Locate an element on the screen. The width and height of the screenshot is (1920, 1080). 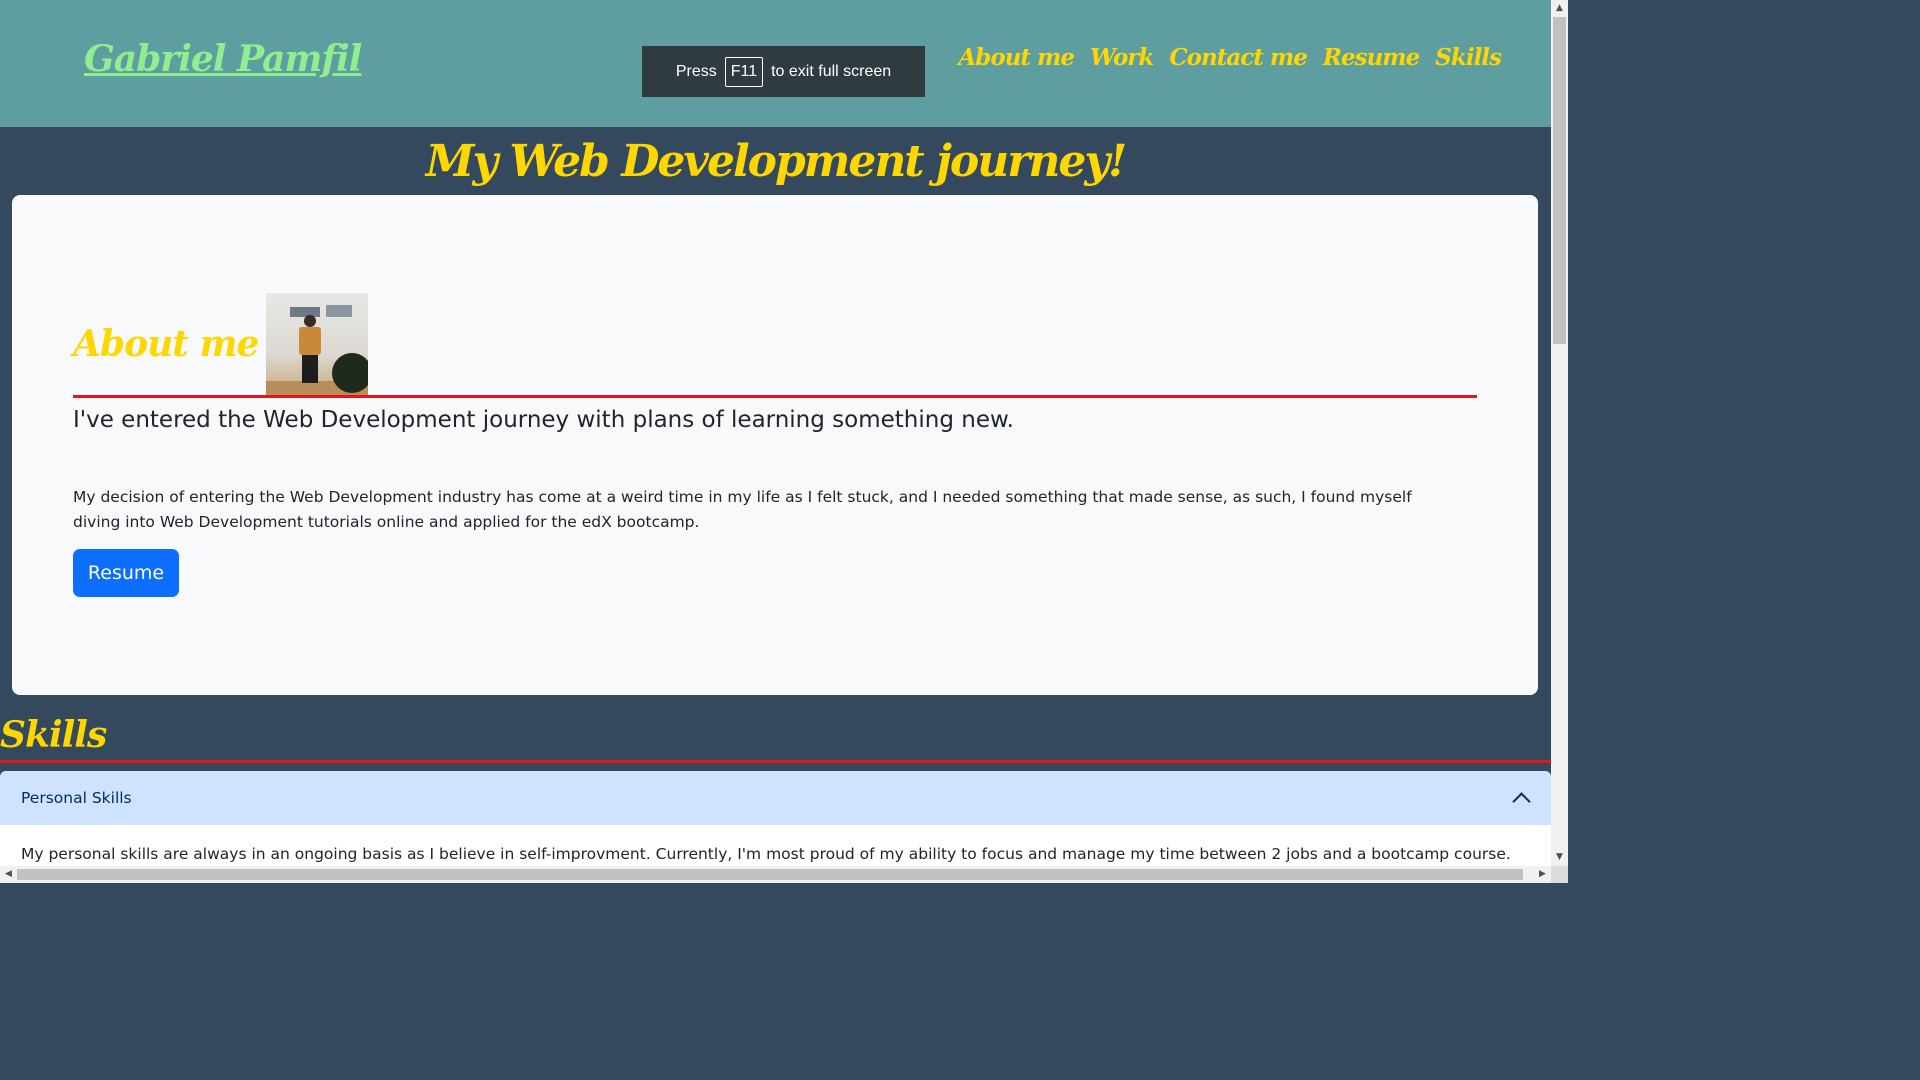
accordion-header-personal-skills: Personal Skills is located at coordinates (775, 798).